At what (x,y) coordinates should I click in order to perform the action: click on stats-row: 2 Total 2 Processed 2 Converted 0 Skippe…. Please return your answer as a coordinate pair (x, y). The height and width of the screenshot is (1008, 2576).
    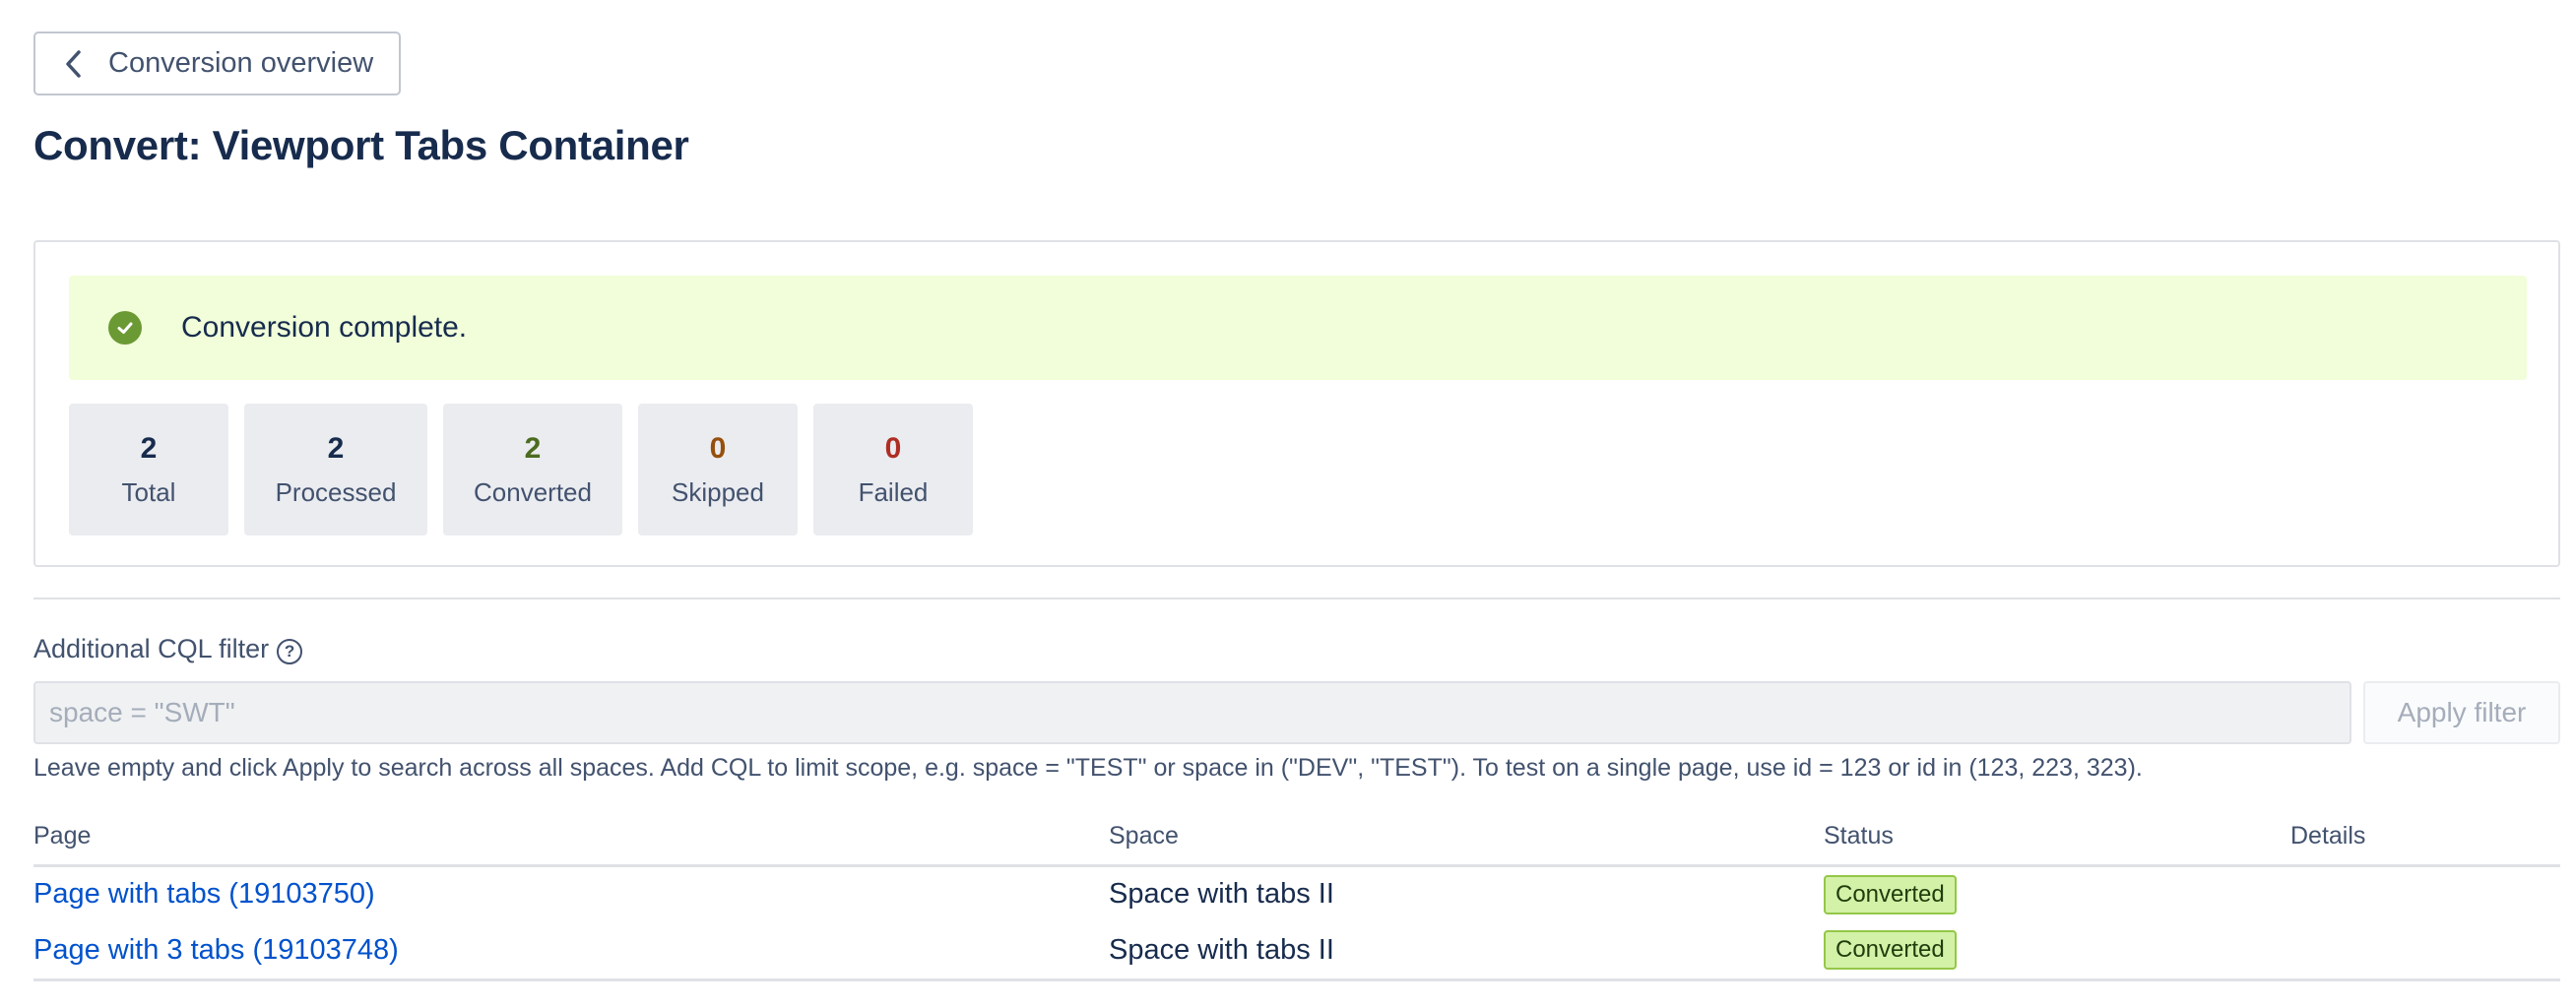
    Looking at the image, I should click on (521, 470).